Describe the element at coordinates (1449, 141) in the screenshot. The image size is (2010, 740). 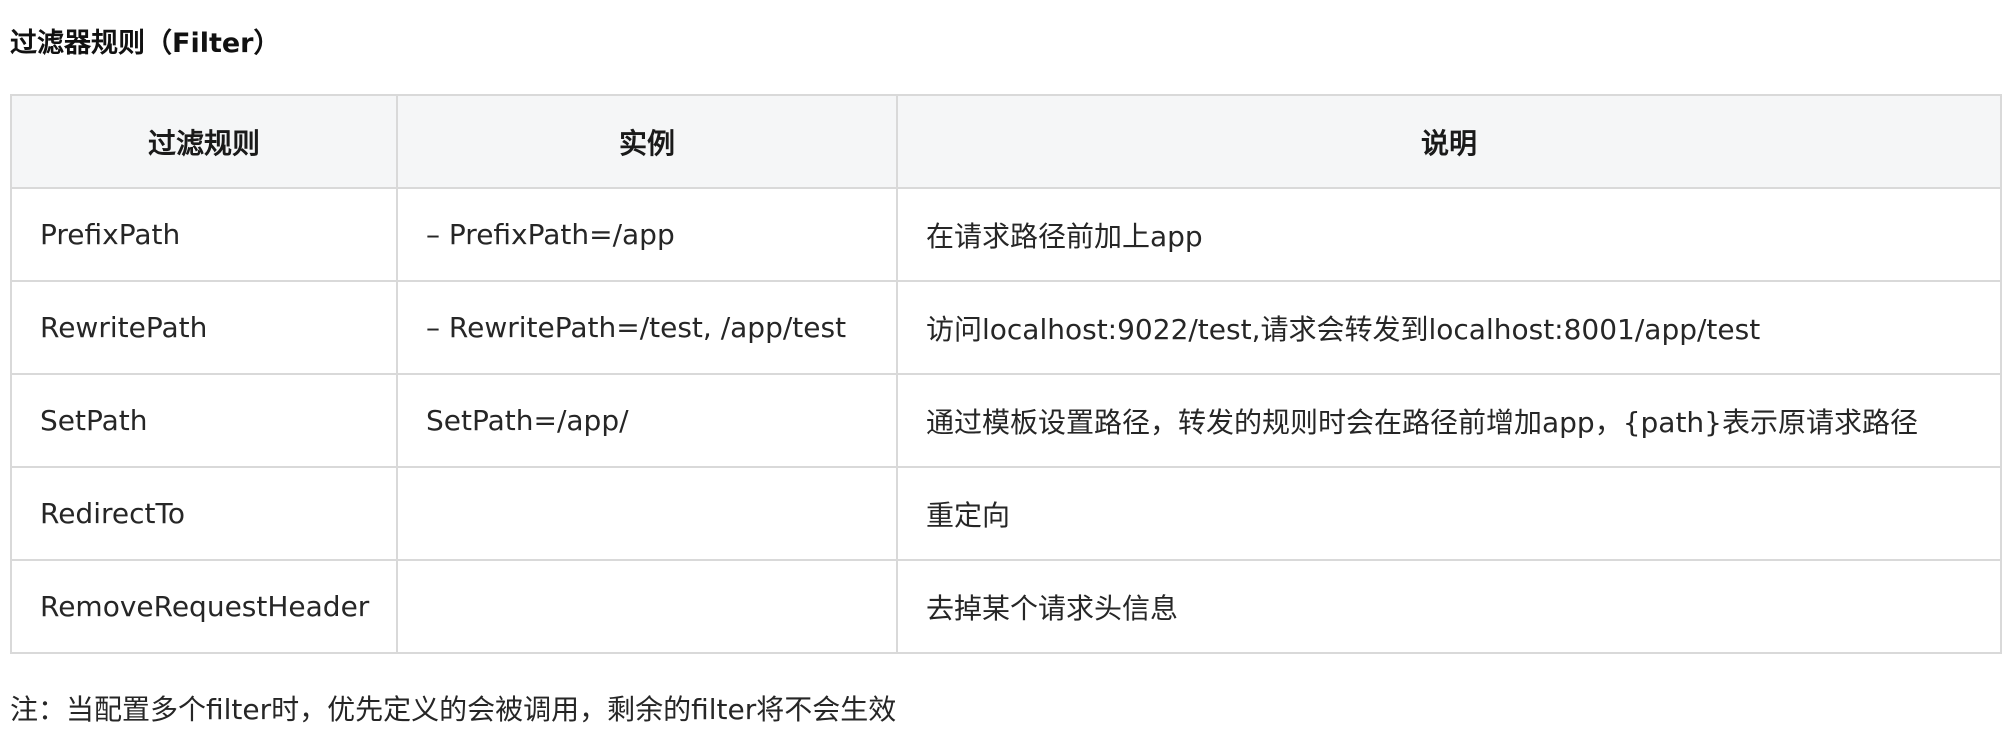
I see `header-description: 说明` at that location.